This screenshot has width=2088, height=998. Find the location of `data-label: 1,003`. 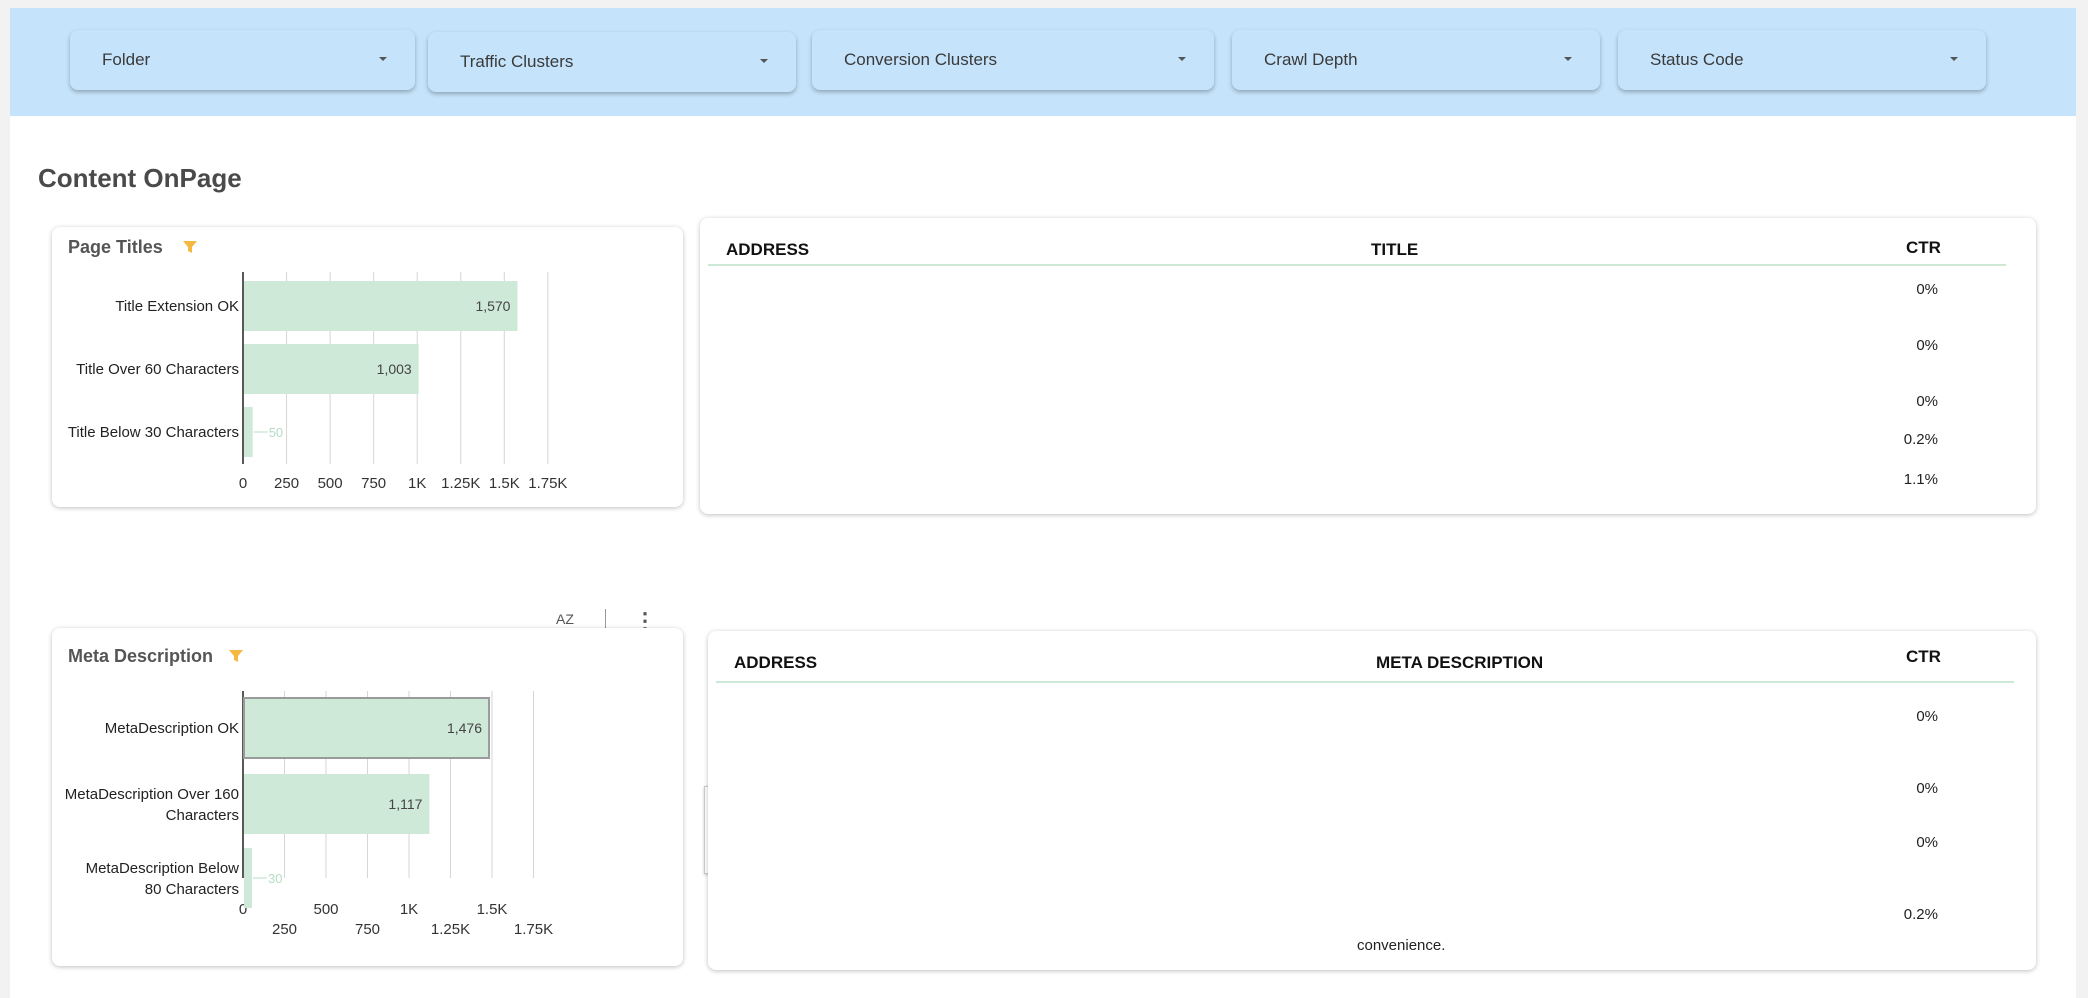

data-label: 1,003 is located at coordinates (394, 369).